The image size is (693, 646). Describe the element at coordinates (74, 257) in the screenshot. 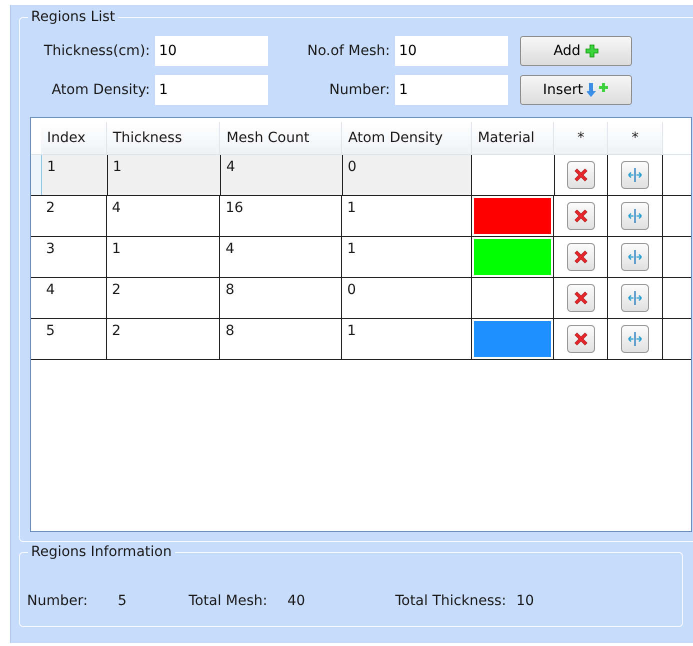

I see `table-cell: 3` at that location.